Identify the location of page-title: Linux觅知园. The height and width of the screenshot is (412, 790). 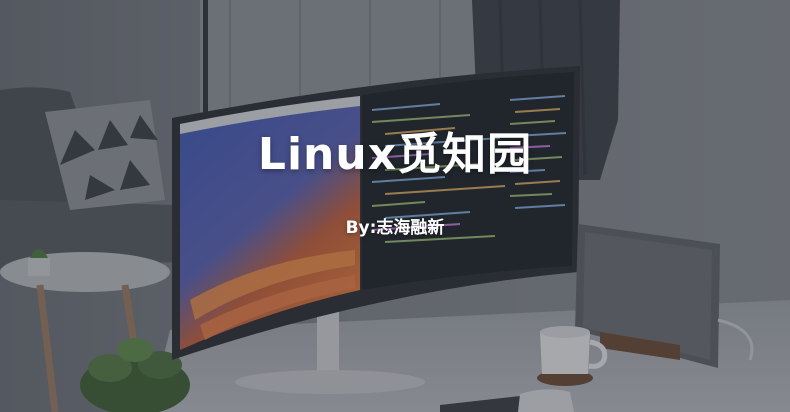
(395, 154).